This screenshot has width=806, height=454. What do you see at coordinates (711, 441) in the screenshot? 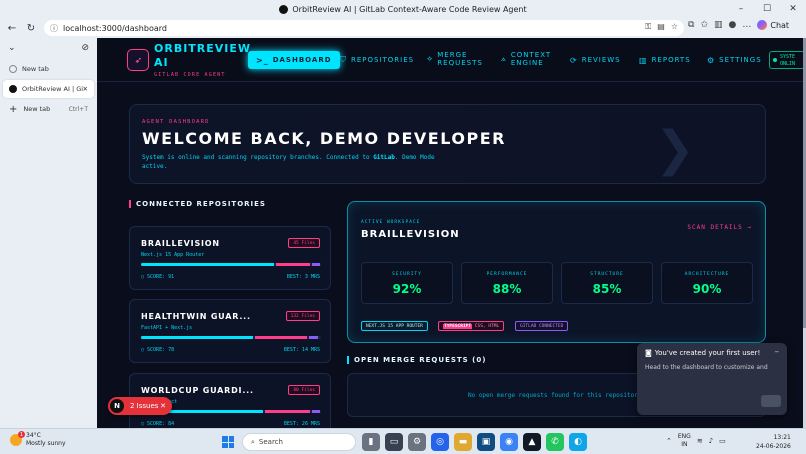
I see `volume-icon: ♪` at bounding box center [711, 441].